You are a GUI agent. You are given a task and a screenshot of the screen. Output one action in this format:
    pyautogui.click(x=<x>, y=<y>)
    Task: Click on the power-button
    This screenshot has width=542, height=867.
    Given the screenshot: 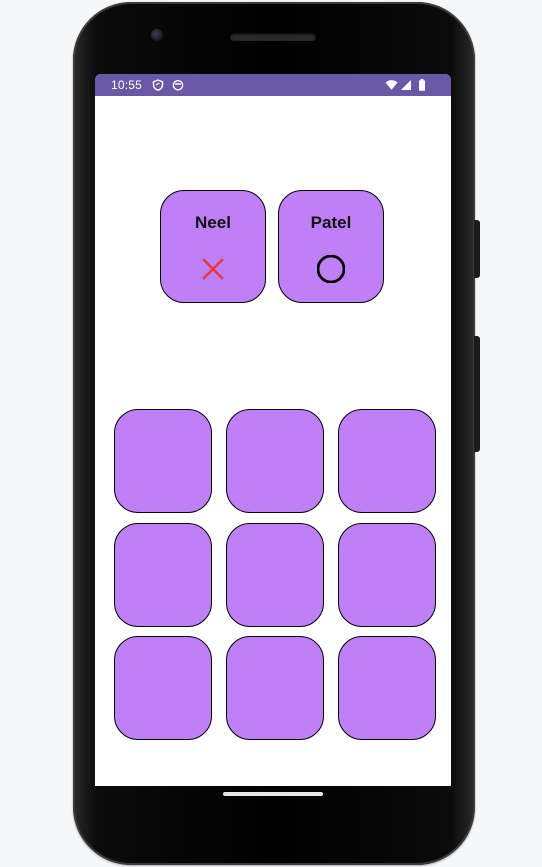 What is the action you would take?
    pyautogui.click(x=477, y=249)
    